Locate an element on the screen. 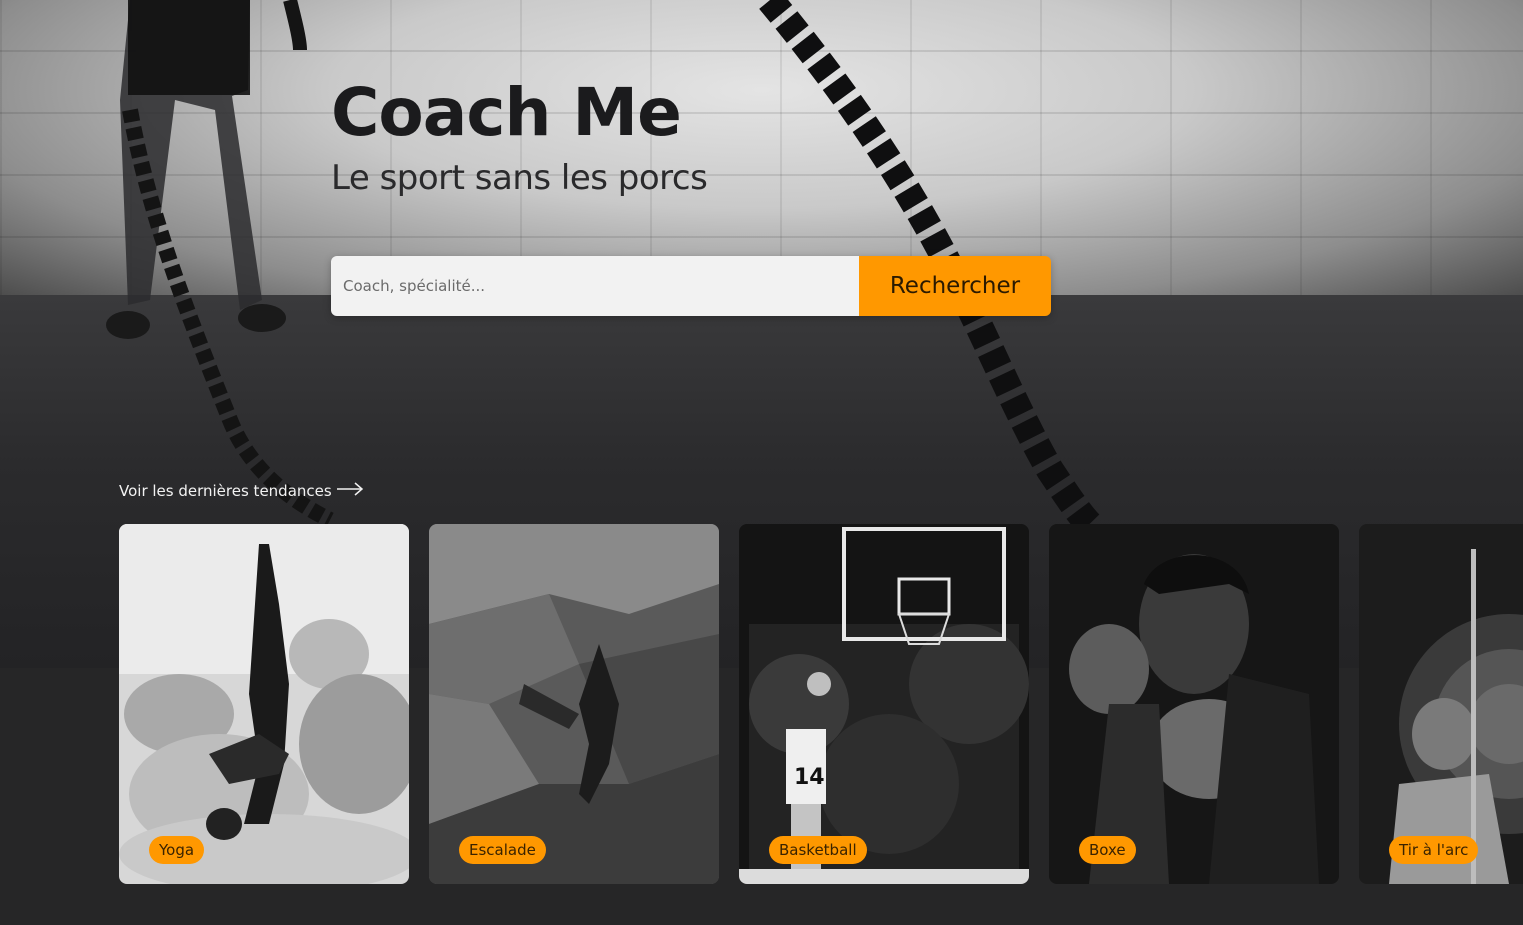 The width and height of the screenshot is (1523, 925). yoga-photo is located at coordinates (264, 704).